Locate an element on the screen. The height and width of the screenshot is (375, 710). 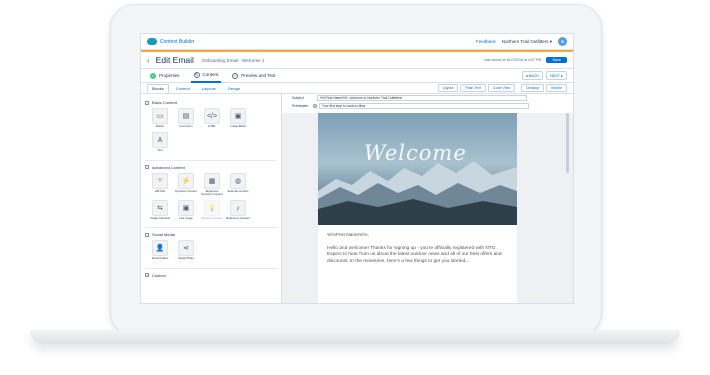
avatar: ● is located at coordinates (562, 41).